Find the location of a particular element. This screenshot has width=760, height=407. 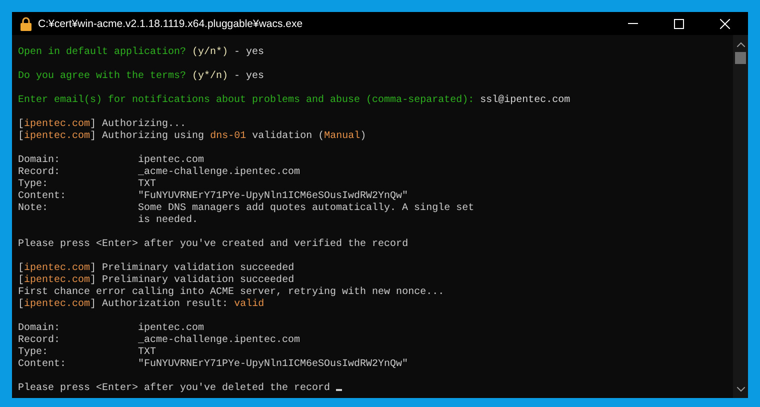

console-line: Enter email(s) for notifications about problems and abuse (comma-separated): ssl@ipentec.com is located at coordinates (295, 101).